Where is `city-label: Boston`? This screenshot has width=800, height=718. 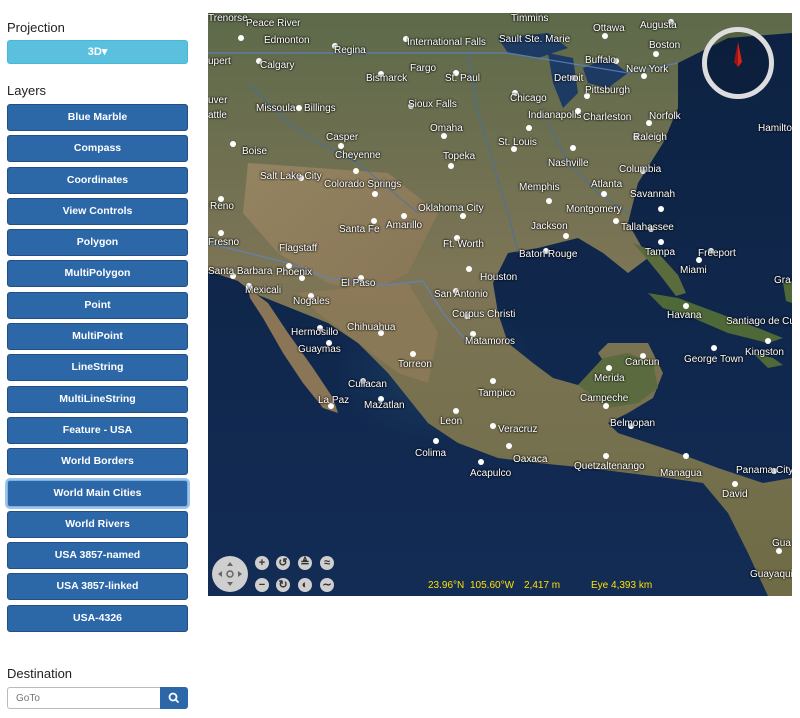 city-label: Boston is located at coordinates (665, 45).